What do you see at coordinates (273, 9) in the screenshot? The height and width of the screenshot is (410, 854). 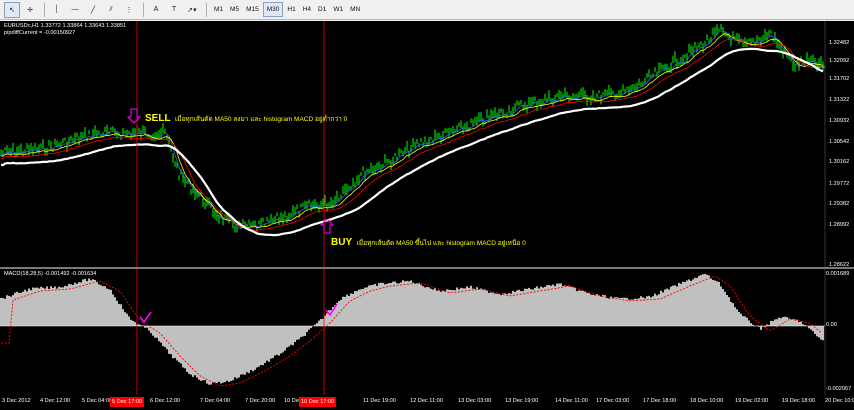 I see `timeframe-m30: M30` at bounding box center [273, 9].